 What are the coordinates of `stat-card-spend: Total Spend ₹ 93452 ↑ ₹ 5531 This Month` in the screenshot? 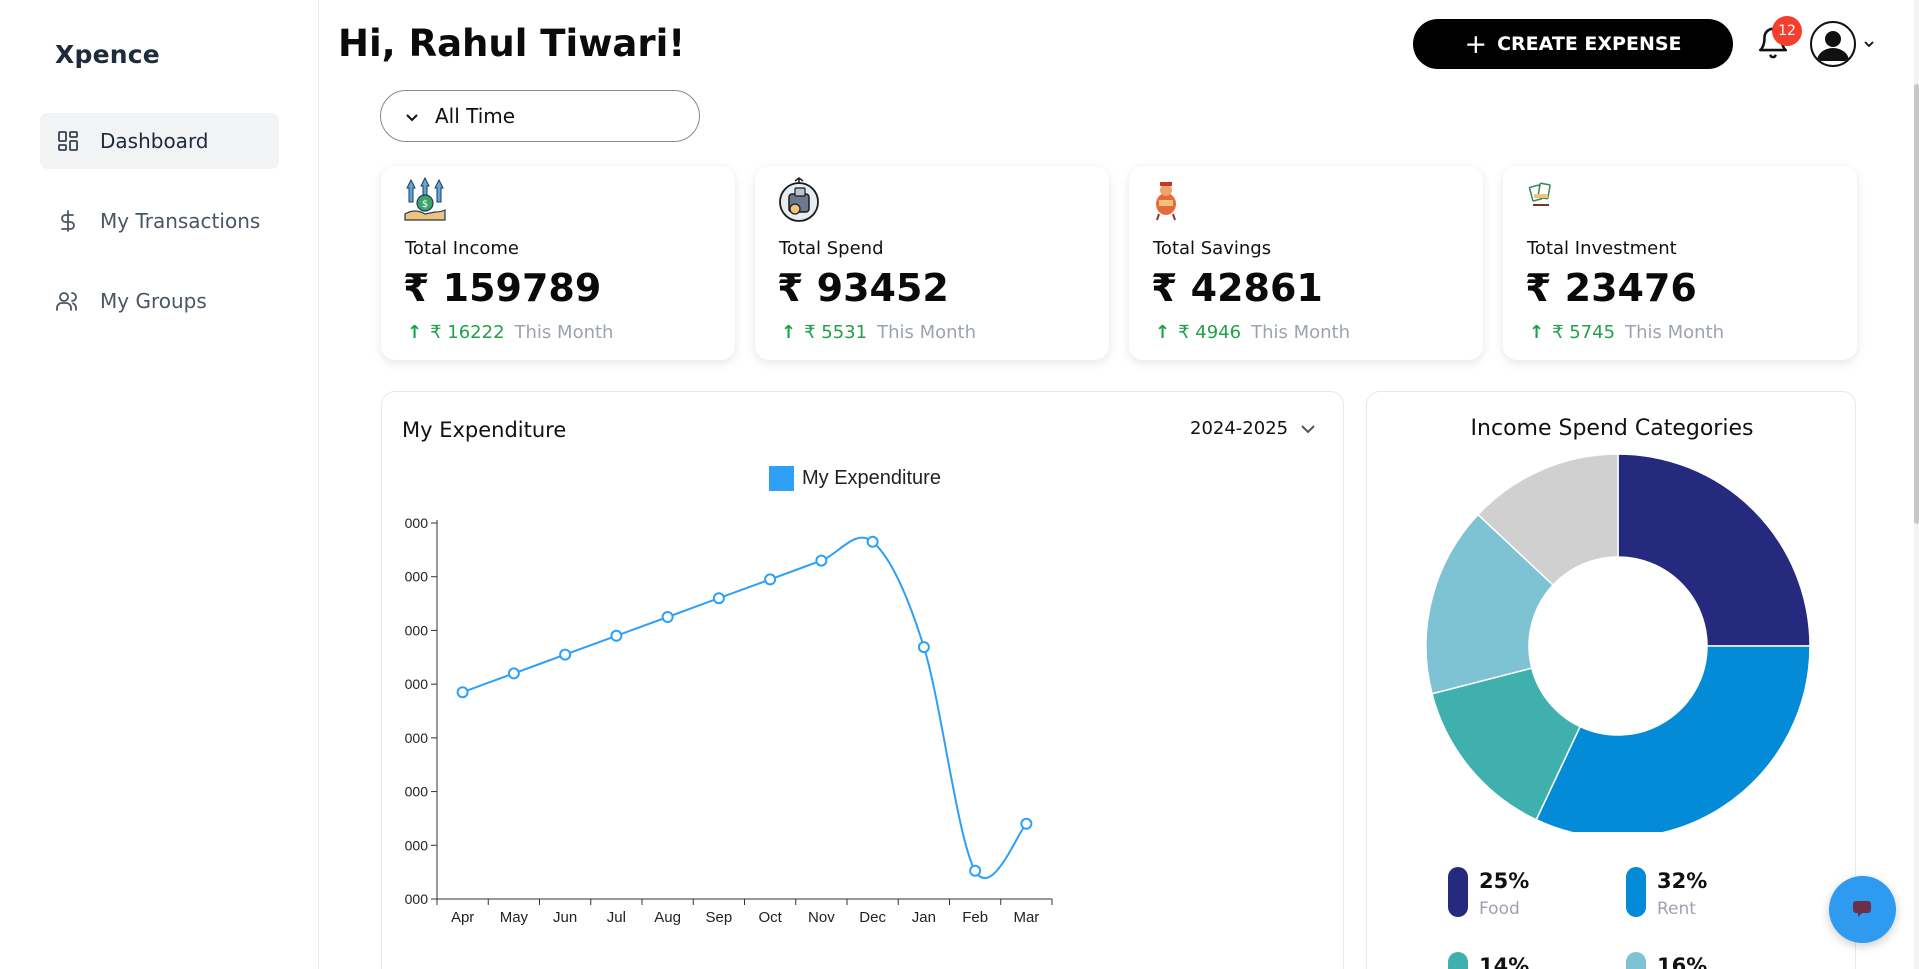 It's located at (932, 263).